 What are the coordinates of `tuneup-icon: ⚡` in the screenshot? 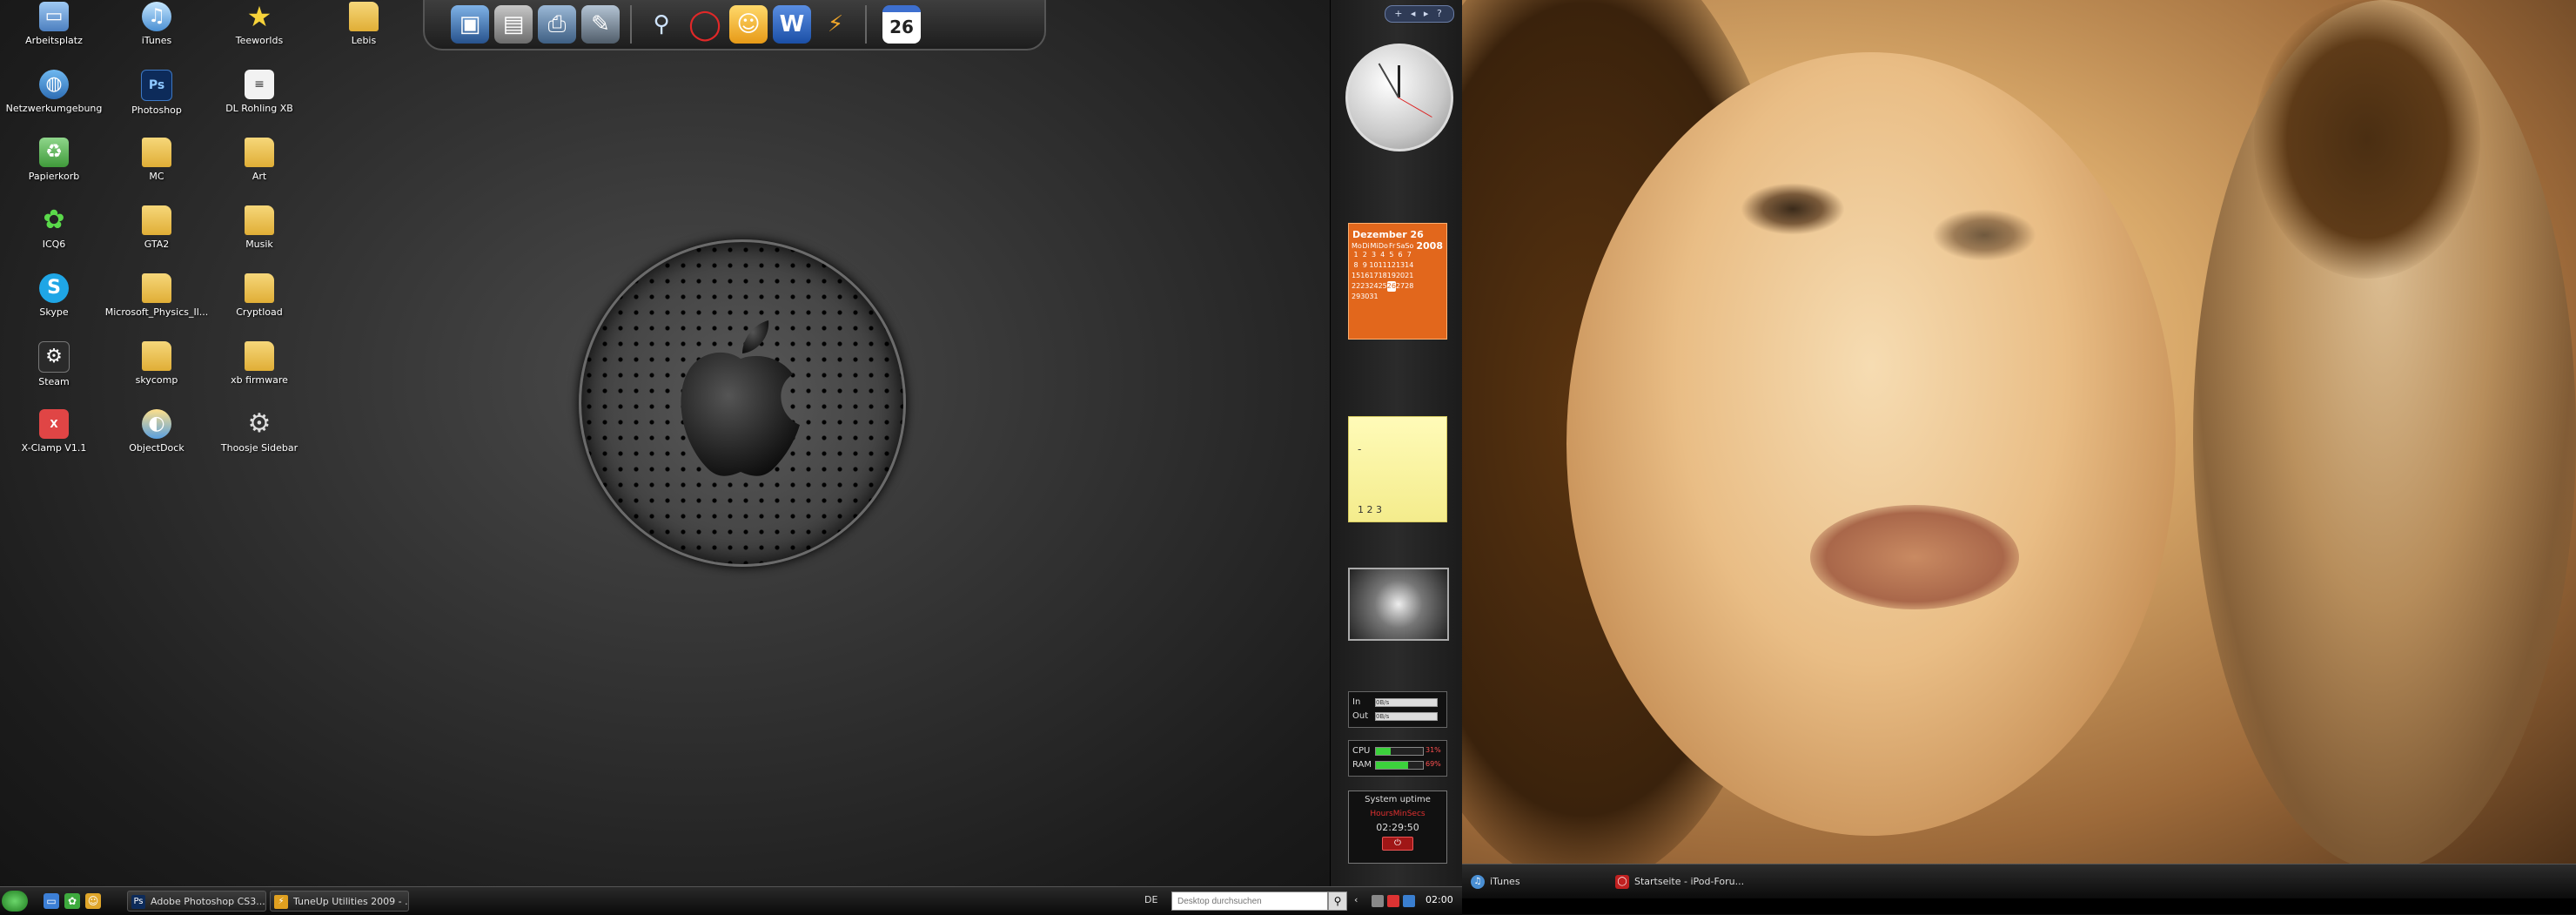 It's located at (281, 902).